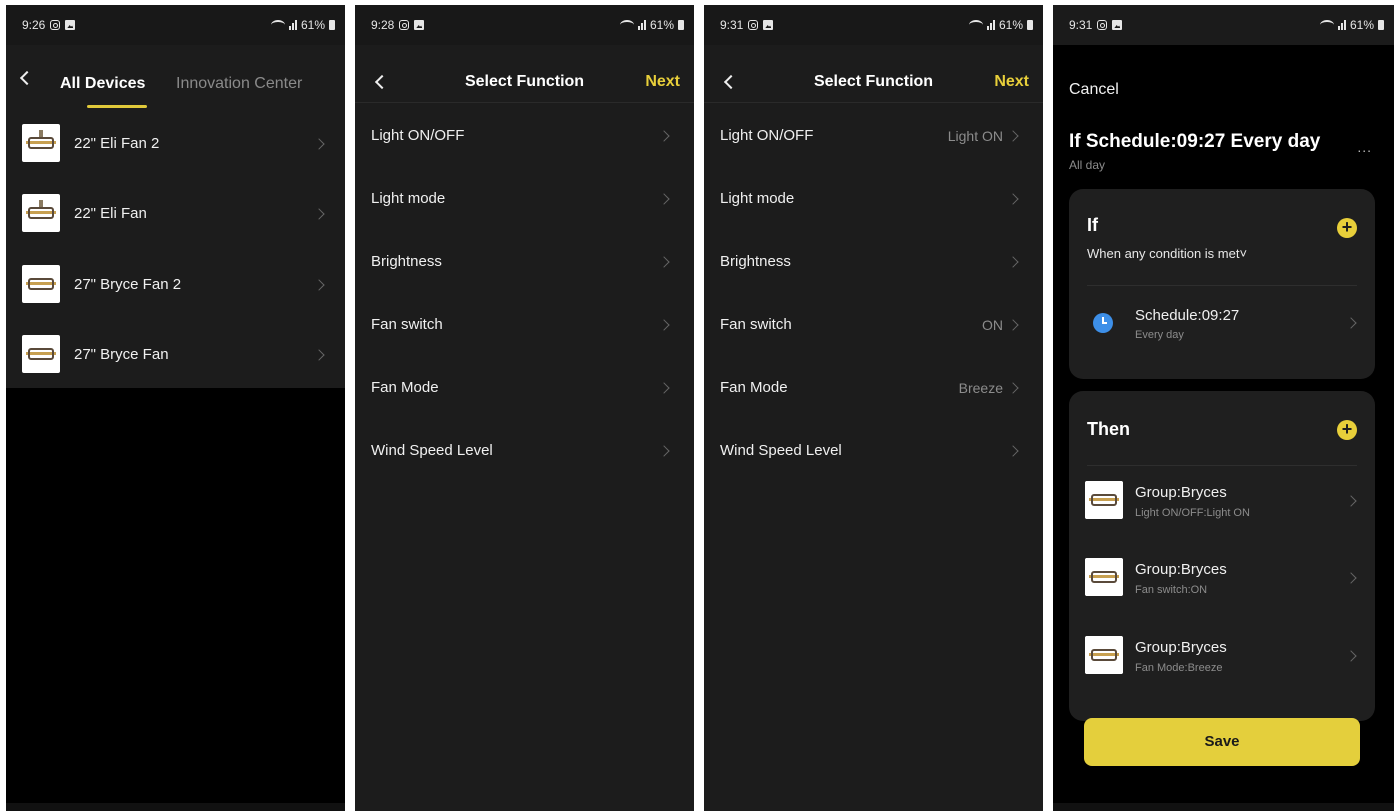 The image size is (1399, 811). I want to click on tab-innovation-center: Innovation Center, so click(239, 84).